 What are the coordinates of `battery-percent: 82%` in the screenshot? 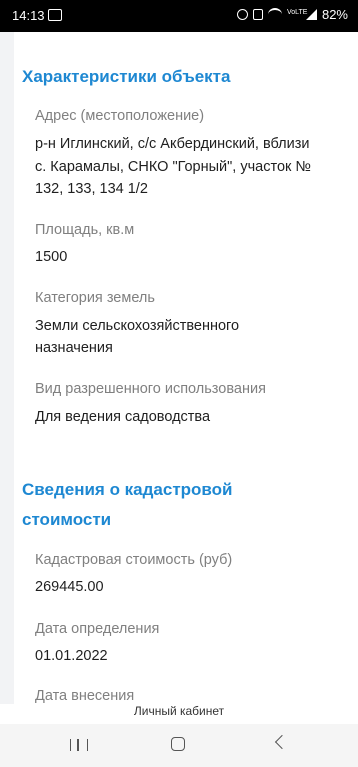 It's located at (334, 14).